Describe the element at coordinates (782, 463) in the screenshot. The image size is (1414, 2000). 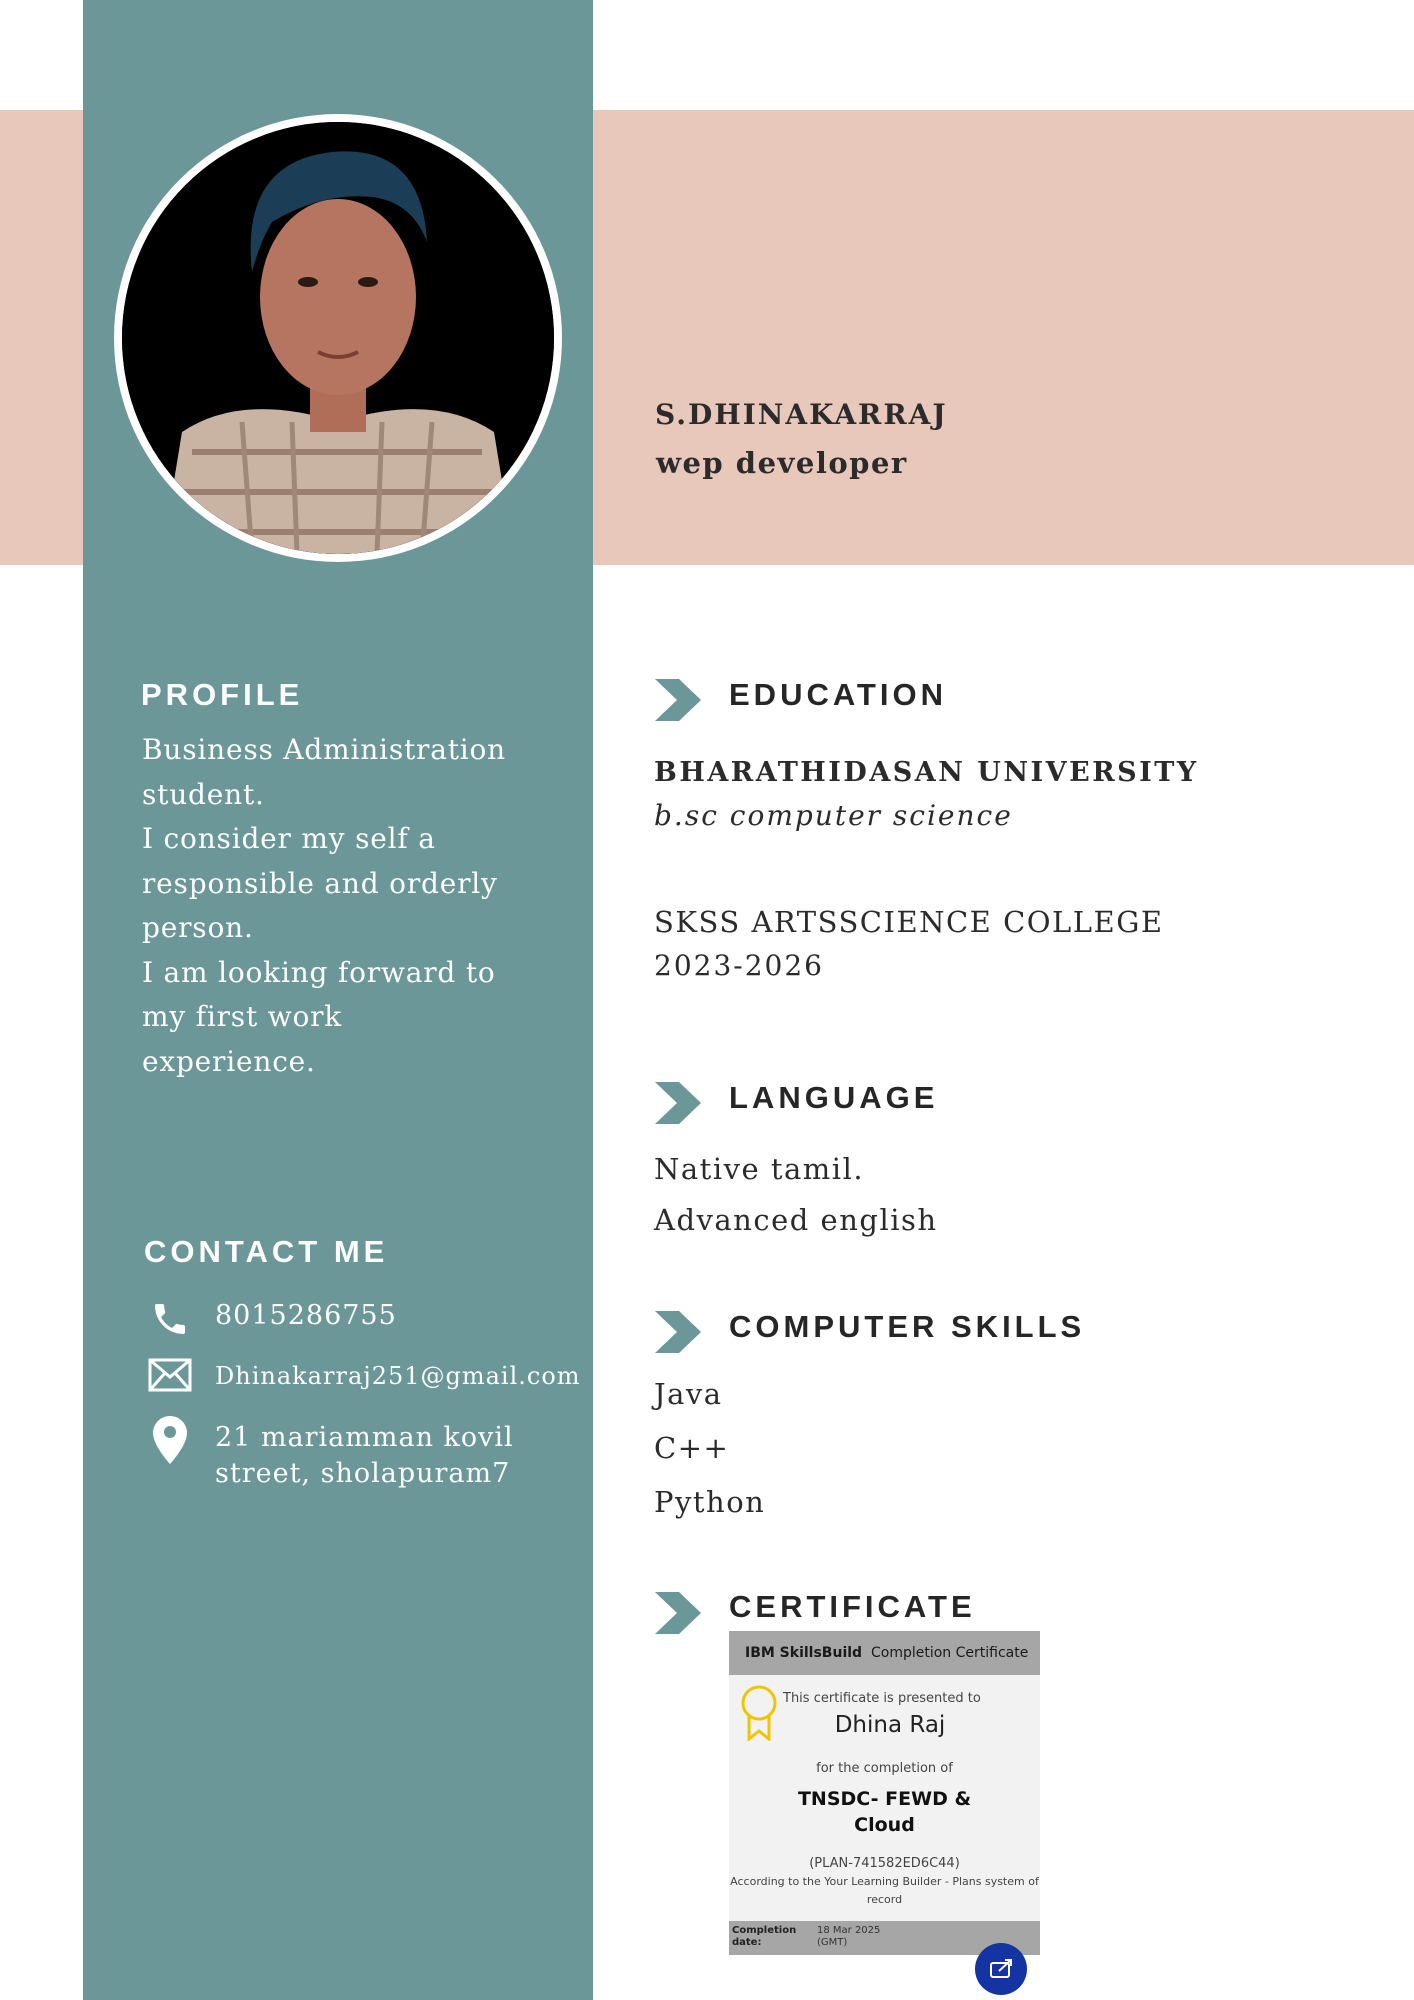
I see `candidate-role: wep developer` at that location.